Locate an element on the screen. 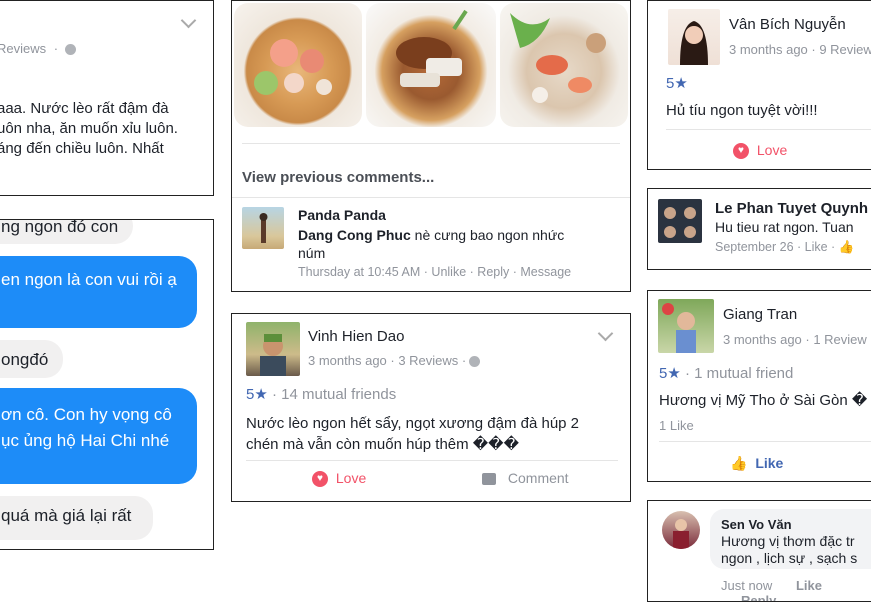  review-text-line: aaa. Nước lèo rất đậm đà is located at coordinates (84, 108).